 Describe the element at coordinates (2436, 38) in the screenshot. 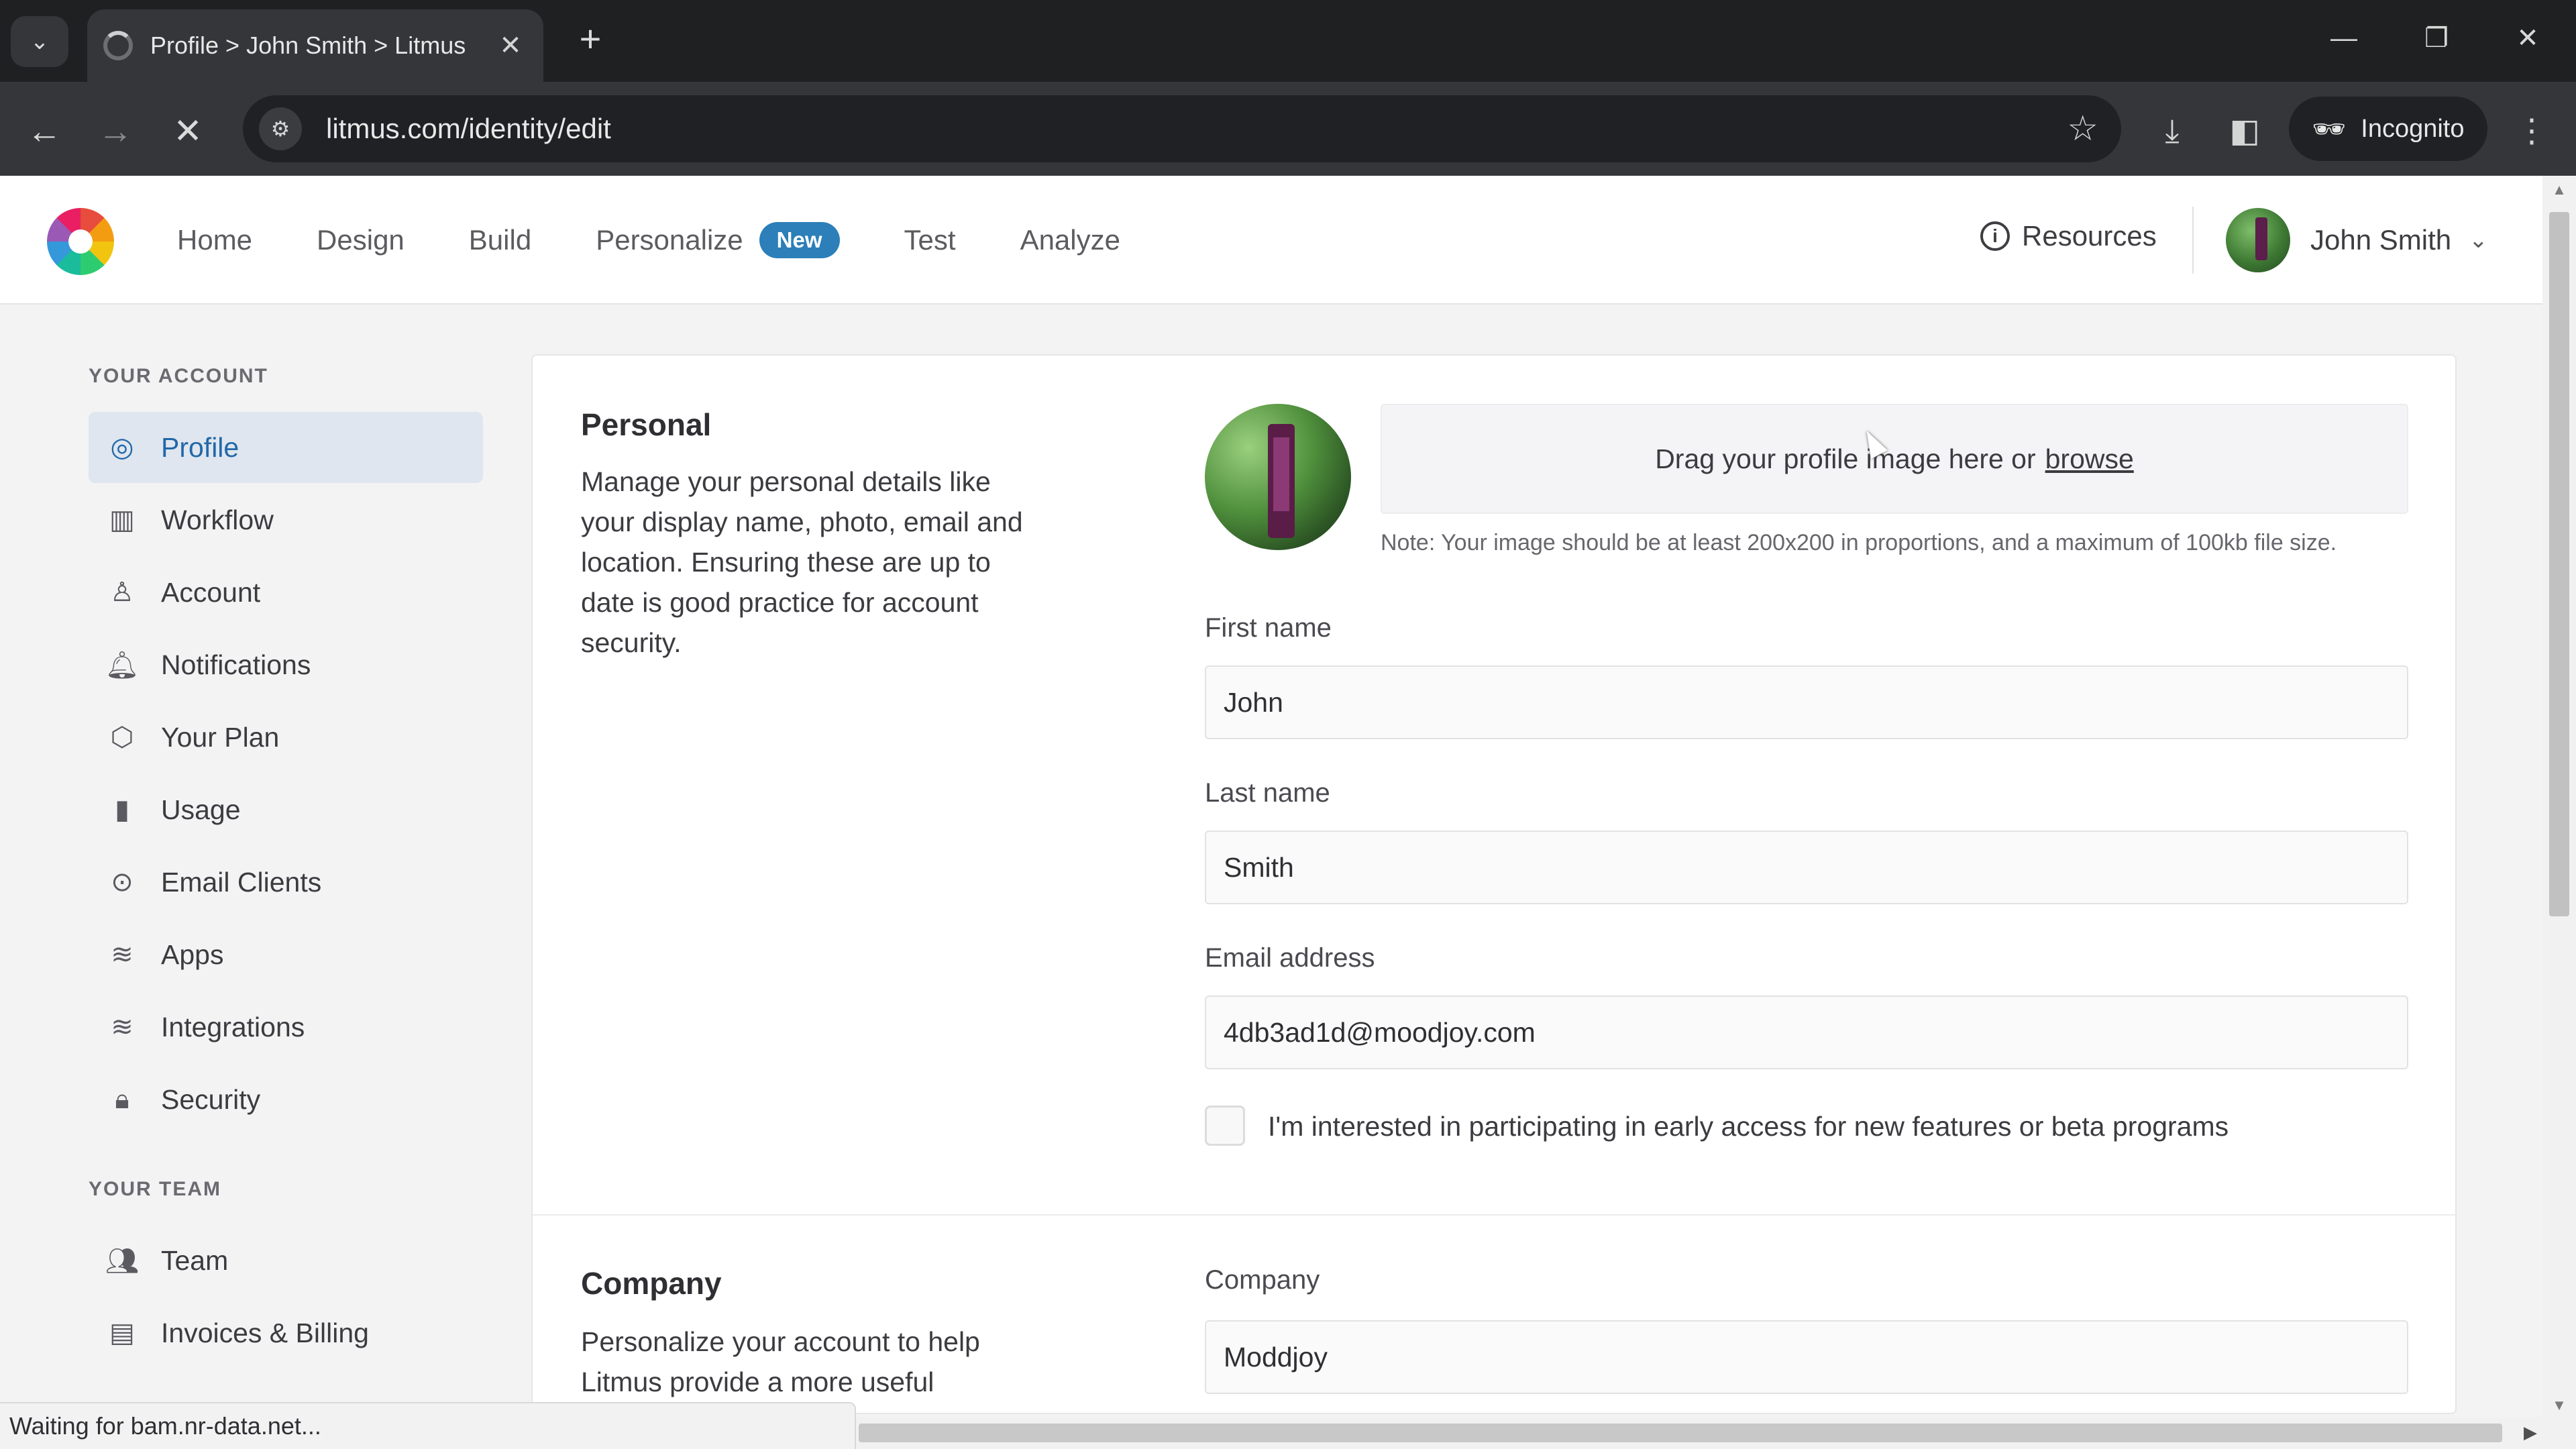

I see `restore-icon: ❐` at that location.